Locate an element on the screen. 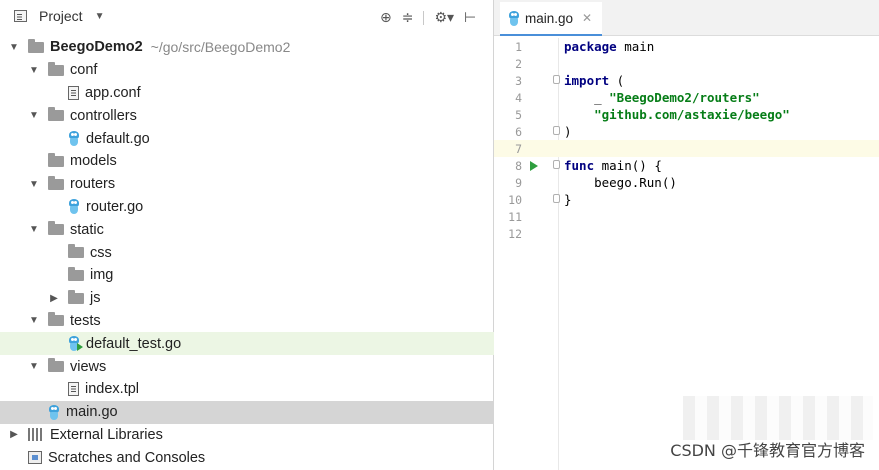  toolbar-divider is located at coordinates (424, 17).